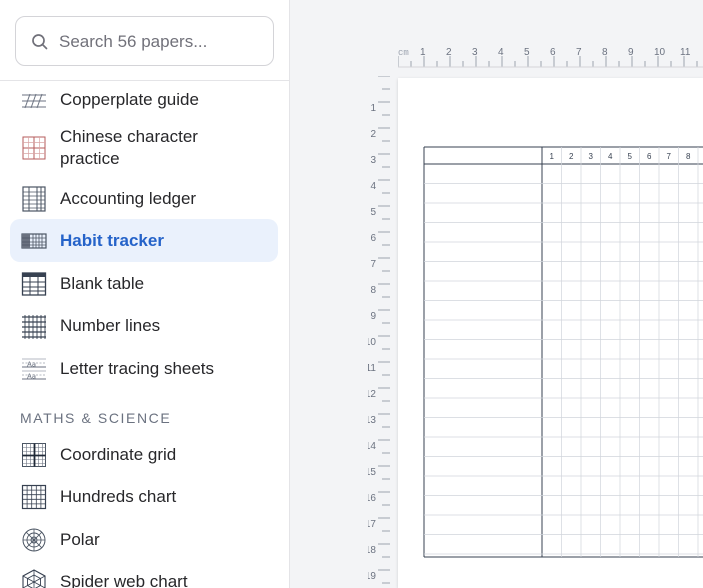 The image size is (703, 588). What do you see at coordinates (102, 283) in the screenshot?
I see `sidebar-item-label: Blank table` at bounding box center [102, 283].